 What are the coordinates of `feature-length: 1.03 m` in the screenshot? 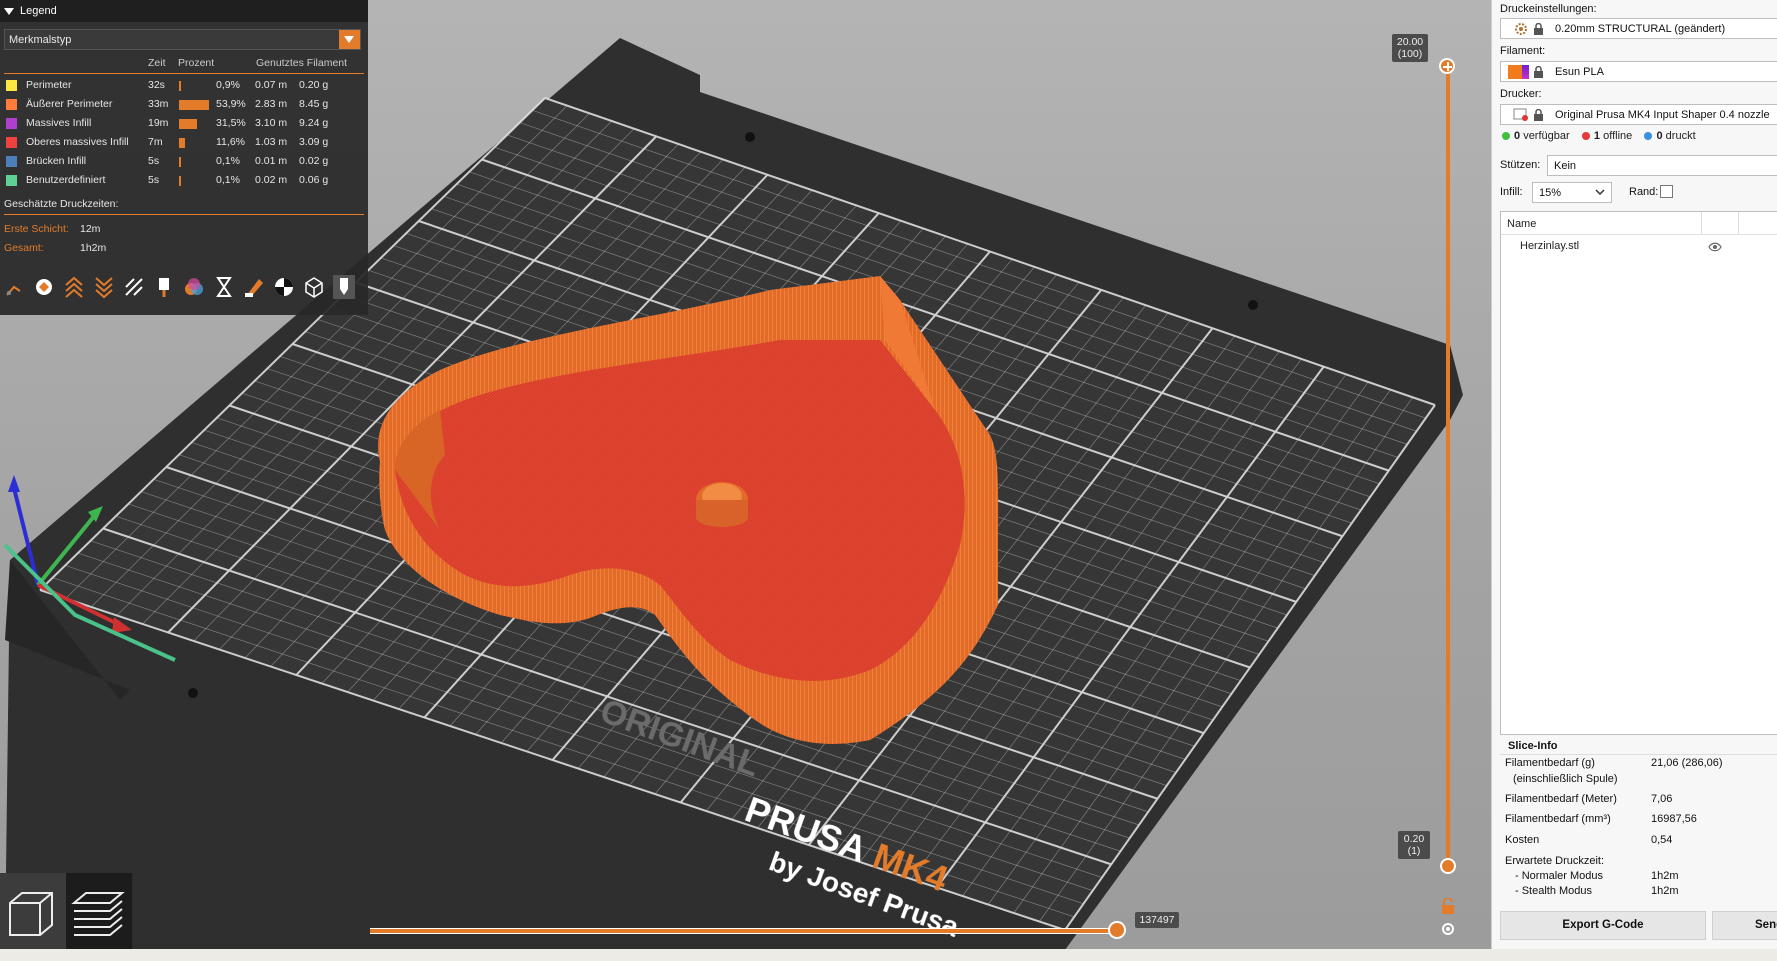 It's located at (271, 142).